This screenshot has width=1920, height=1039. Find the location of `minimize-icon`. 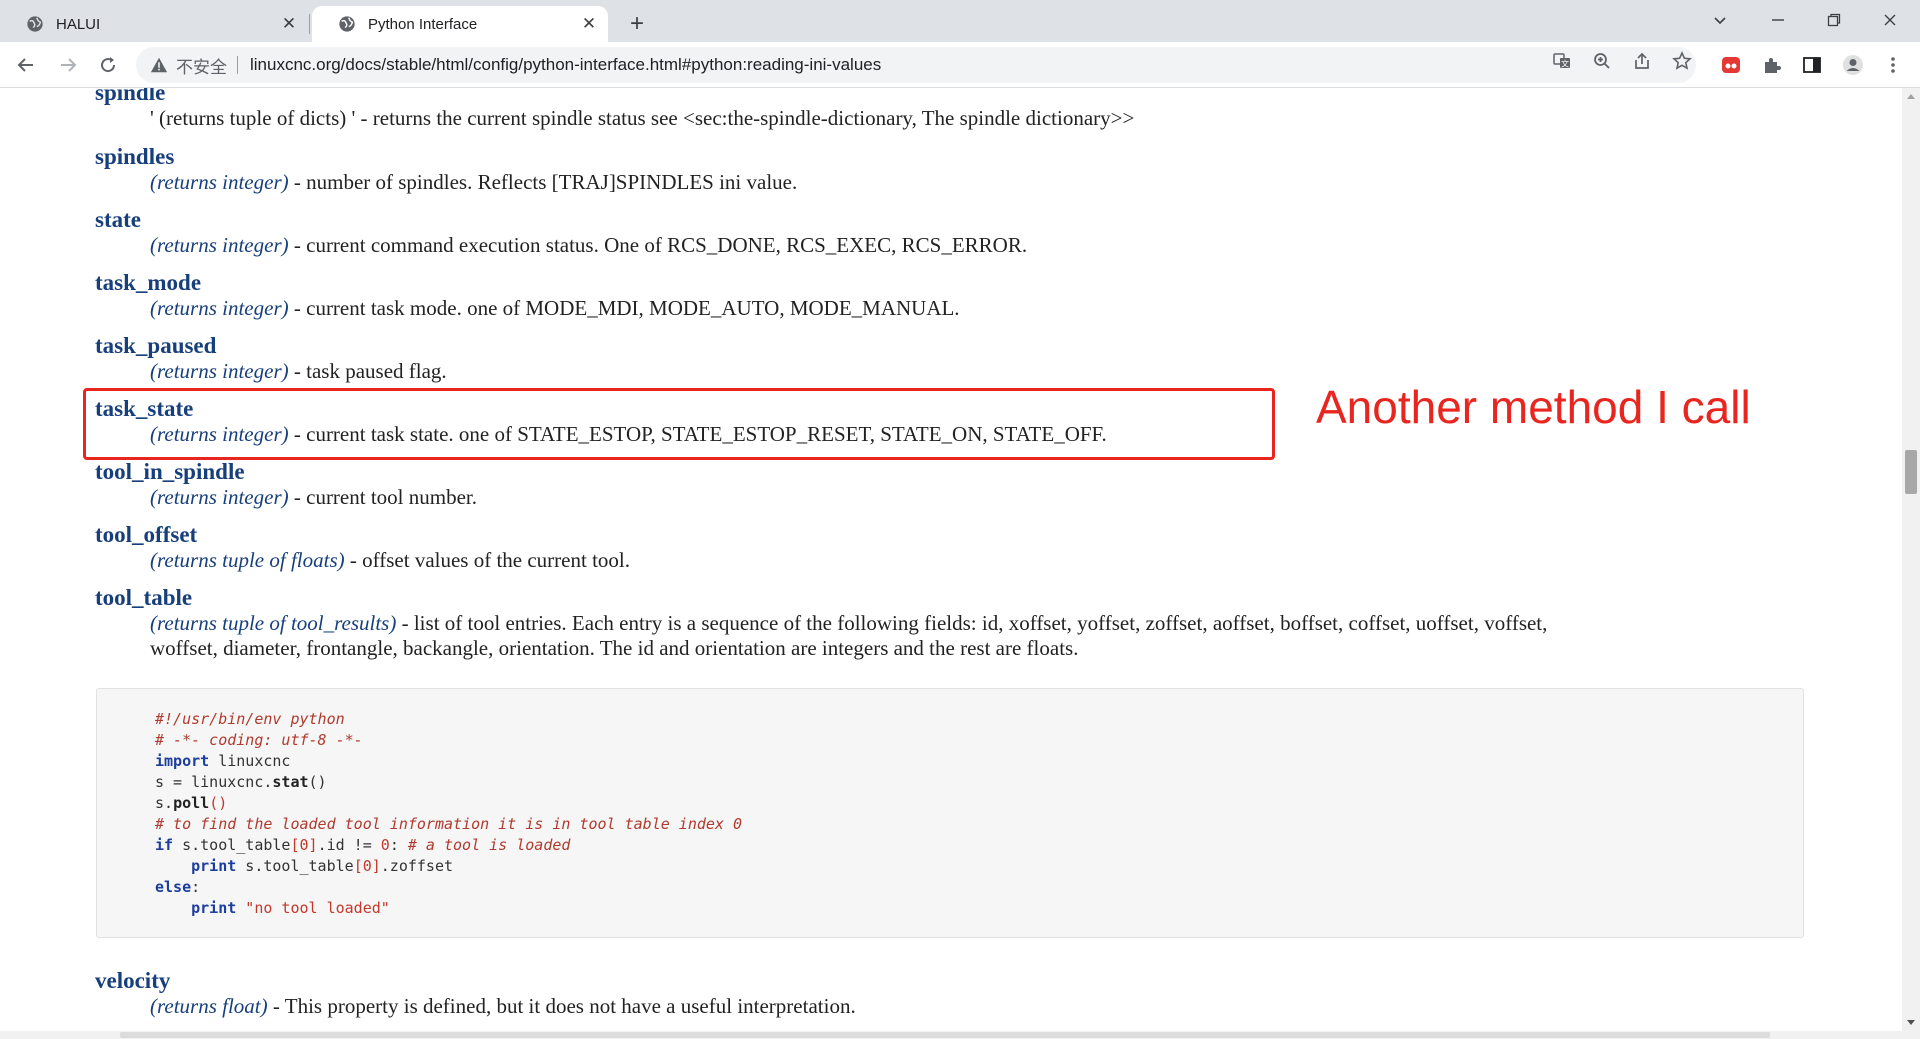

minimize-icon is located at coordinates (1778, 20).